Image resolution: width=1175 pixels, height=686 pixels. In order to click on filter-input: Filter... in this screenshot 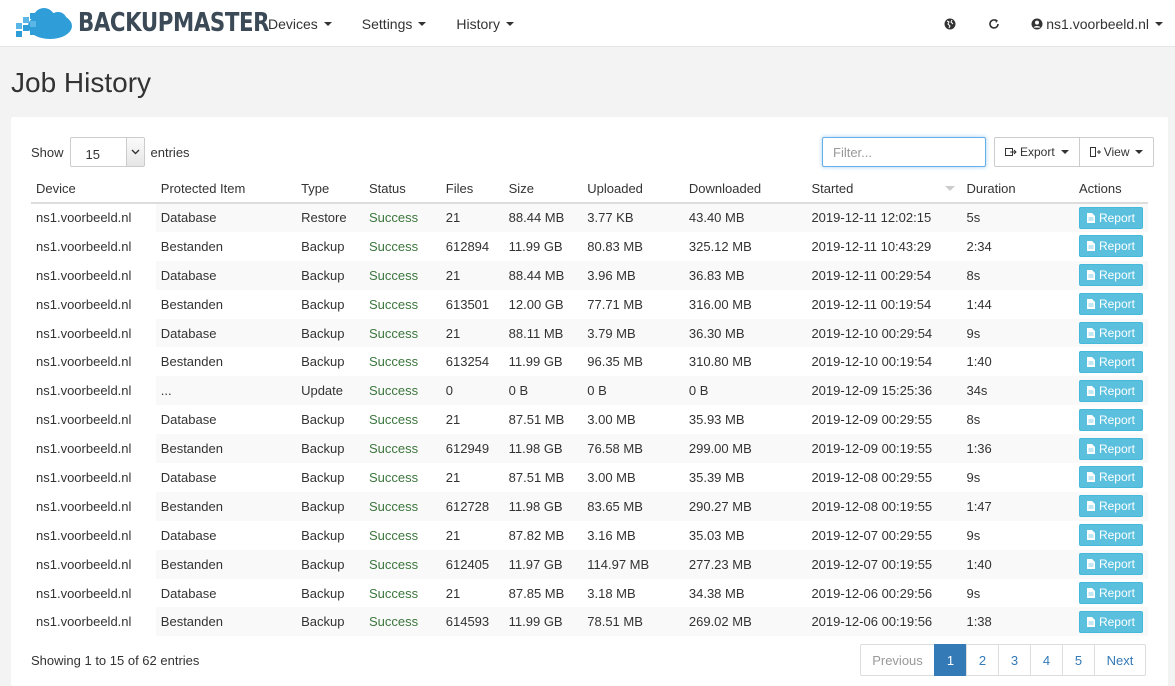, I will do `click(904, 152)`.